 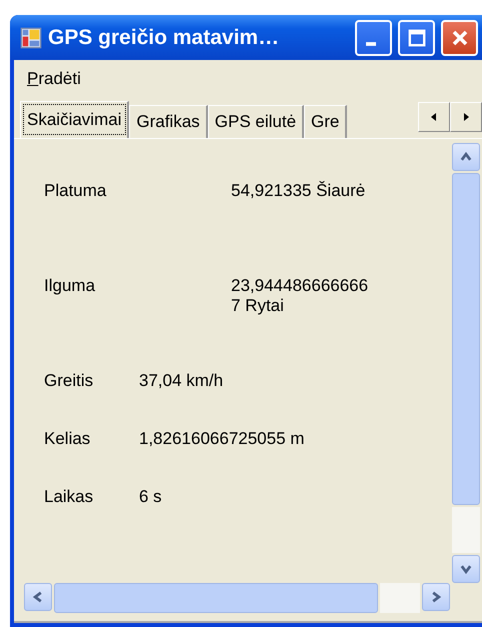 I want to click on tab: Skaičiavimai, so click(x=75, y=119).